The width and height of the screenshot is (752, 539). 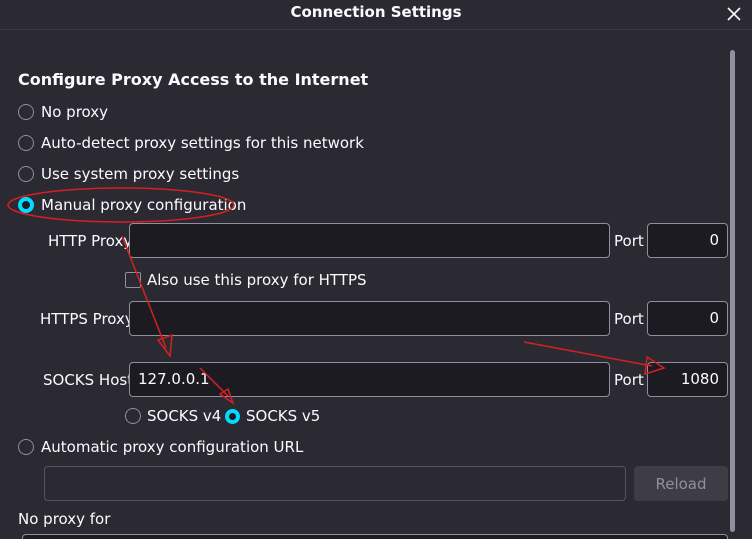 I want to click on also-use-for-https-checkbox: Also use this proxy for HTTPS, so click(x=246, y=280).